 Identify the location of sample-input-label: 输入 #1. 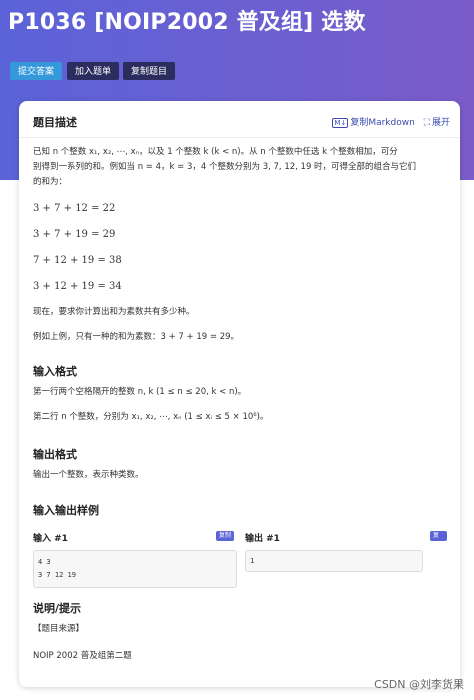
(50, 539).